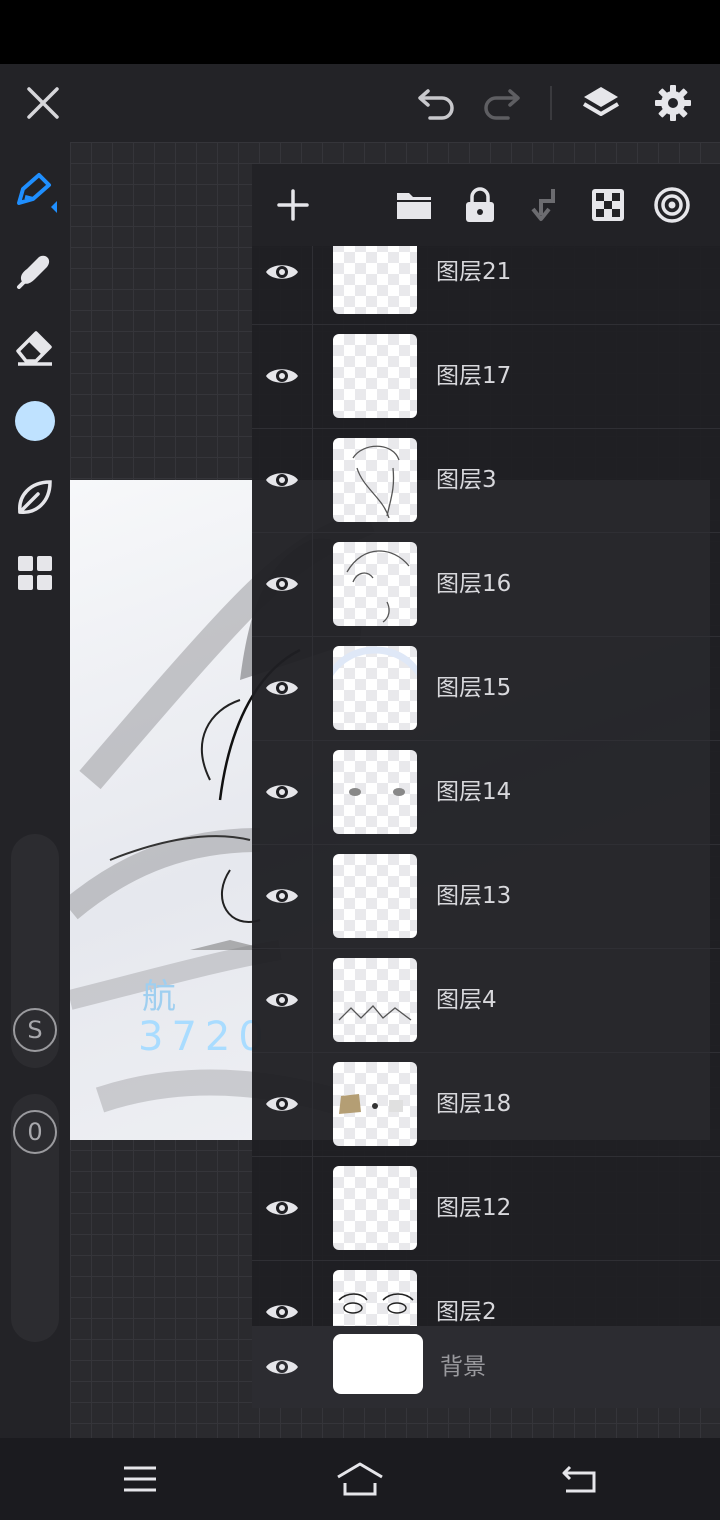 This screenshot has width=720, height=1520. What do you see at coordinates (360, 103) in the screenshot?
I see `top-toolbar` at bounding box center [360, 103].